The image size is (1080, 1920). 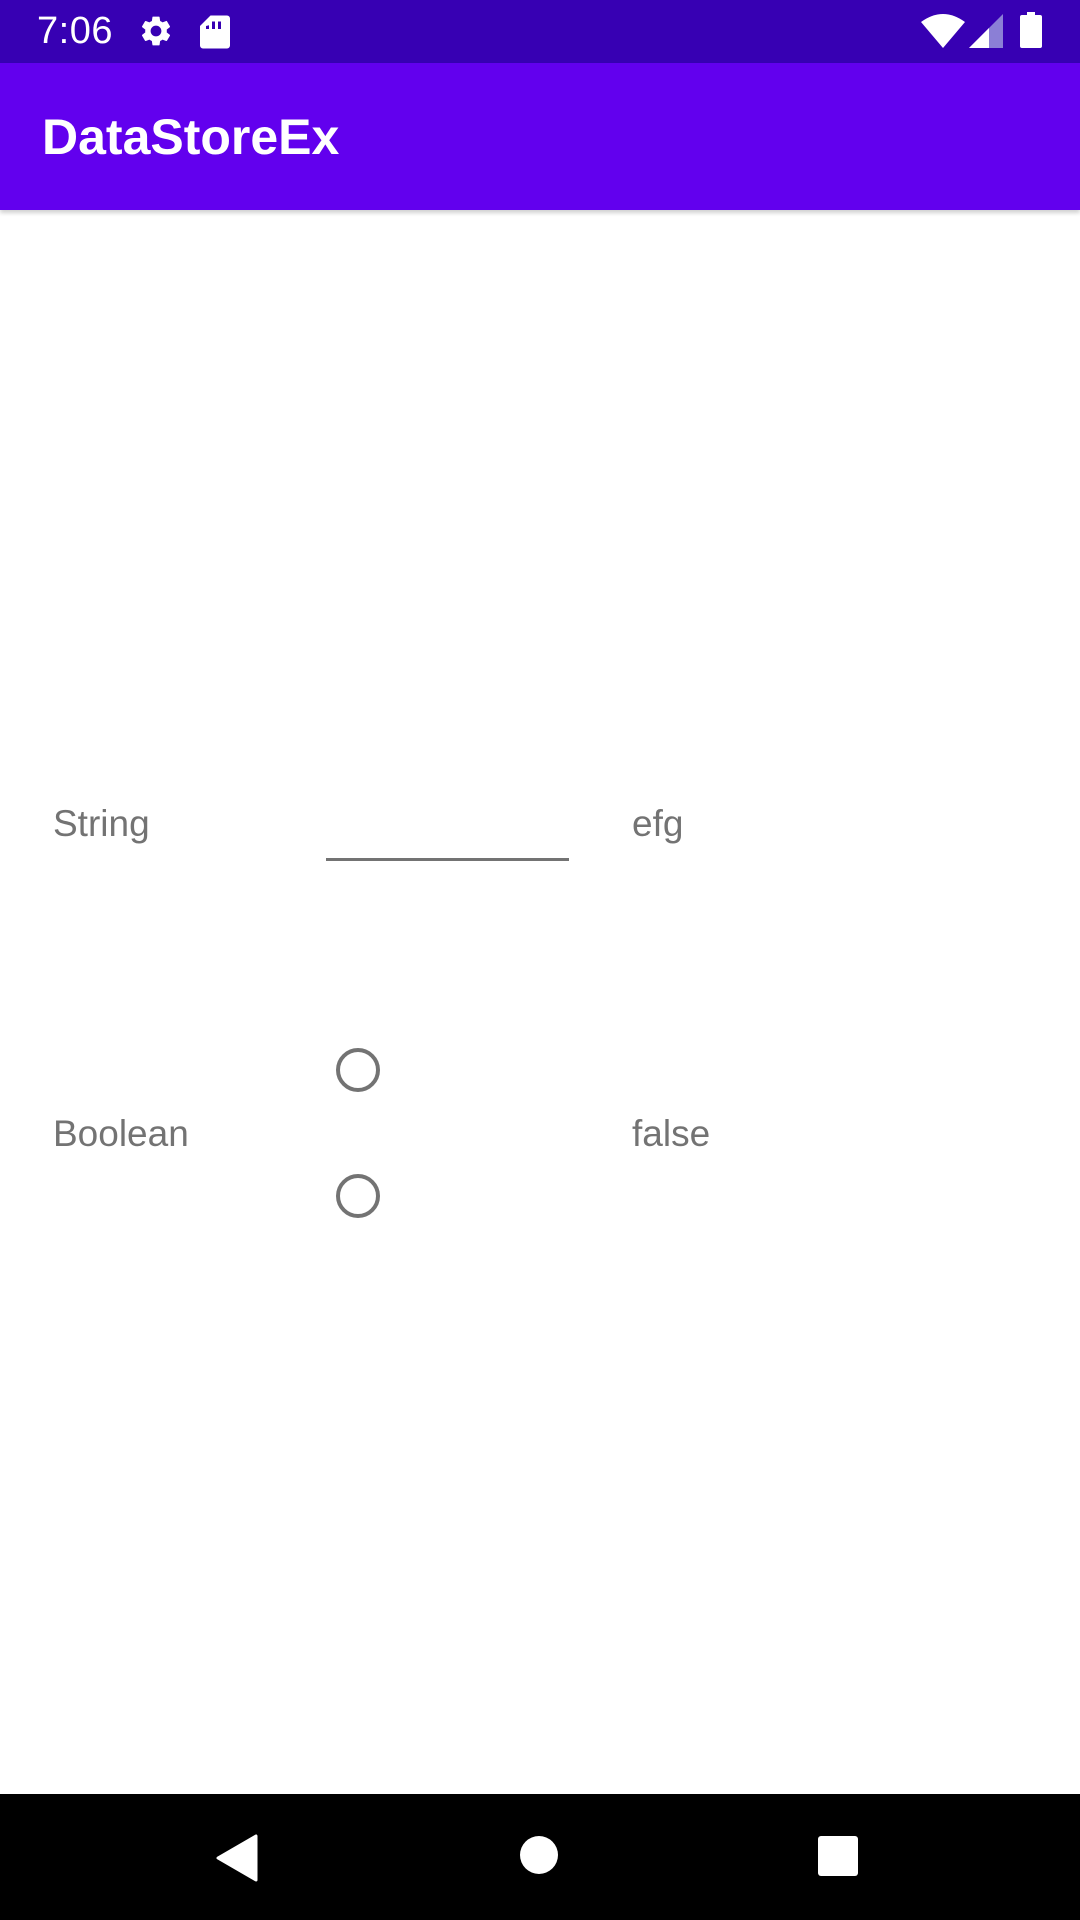 What do you see at coordinates (1031, 30) in the screenshot?
I see `battery-icon` at bounding box center [1031, 30].